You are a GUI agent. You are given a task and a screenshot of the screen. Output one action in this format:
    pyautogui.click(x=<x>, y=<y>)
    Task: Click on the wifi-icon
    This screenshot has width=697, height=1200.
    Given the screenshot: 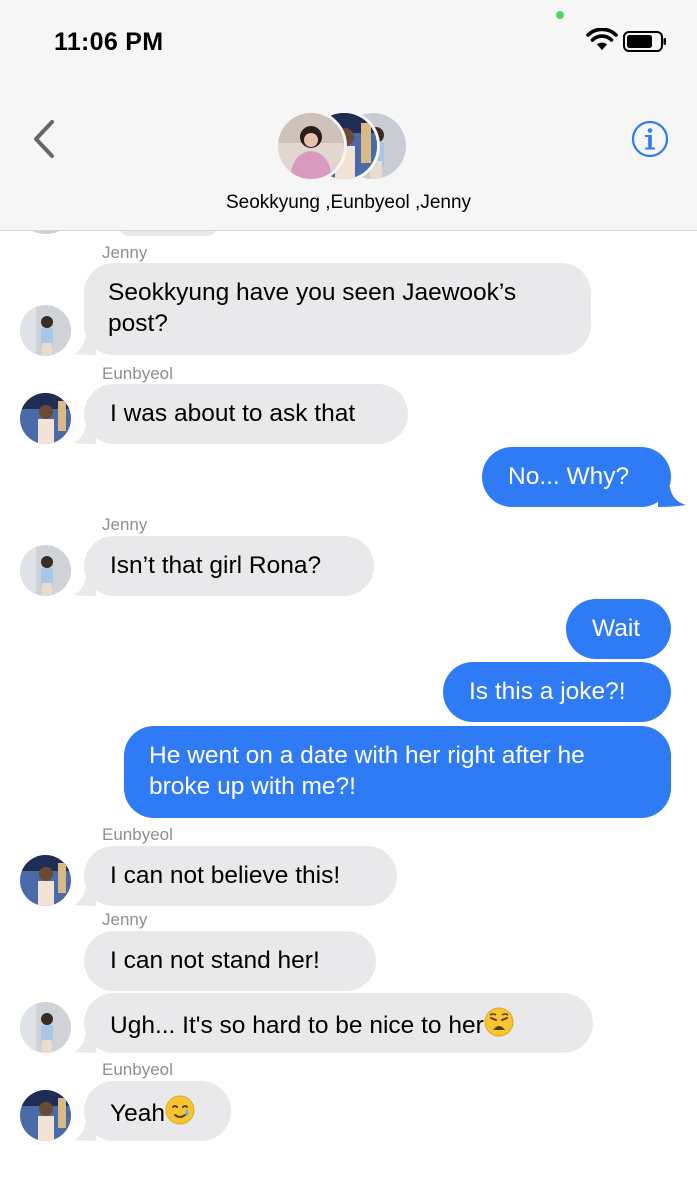 What is the action you would take?
    pyautogui.click(x=602, y=39)
    